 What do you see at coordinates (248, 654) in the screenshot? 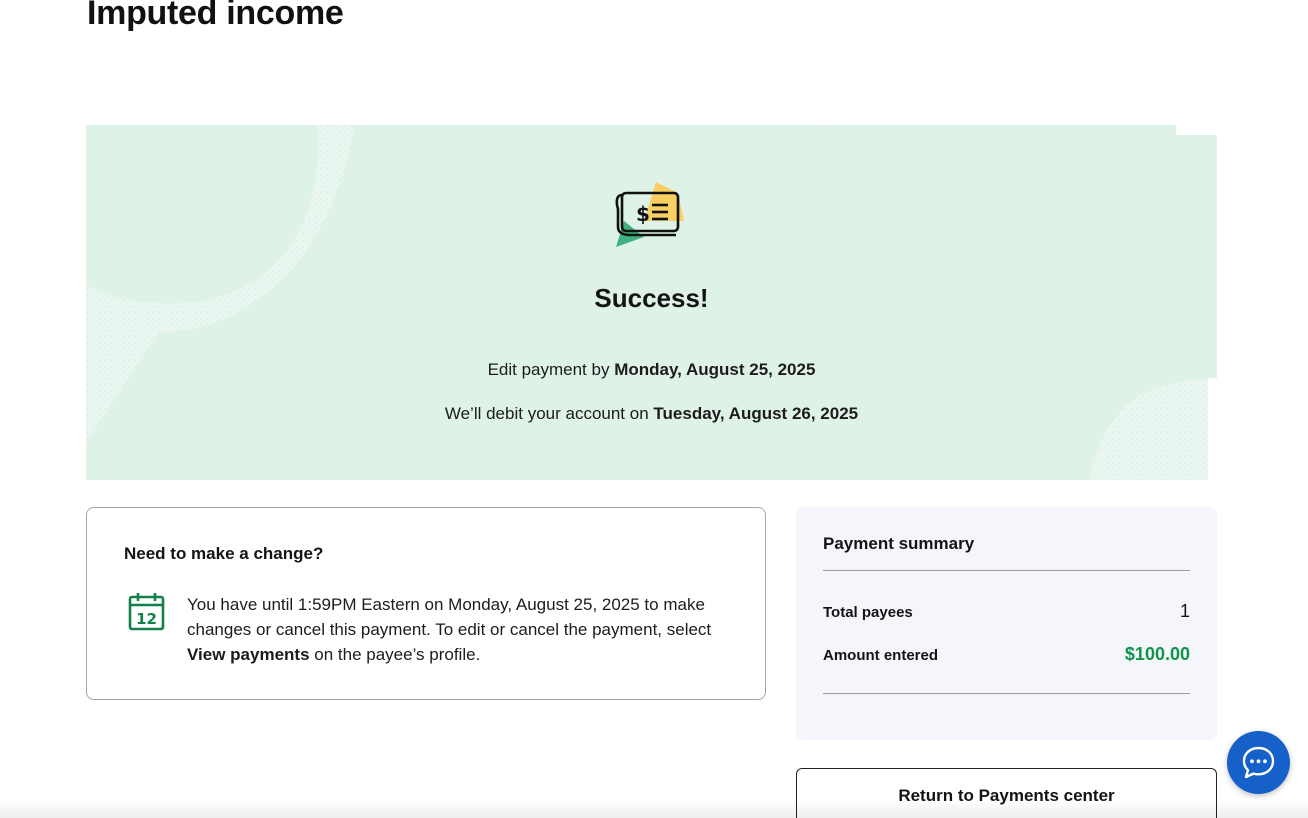
I see `view-payments-reference: View payments` at bounding box center [248, 654].